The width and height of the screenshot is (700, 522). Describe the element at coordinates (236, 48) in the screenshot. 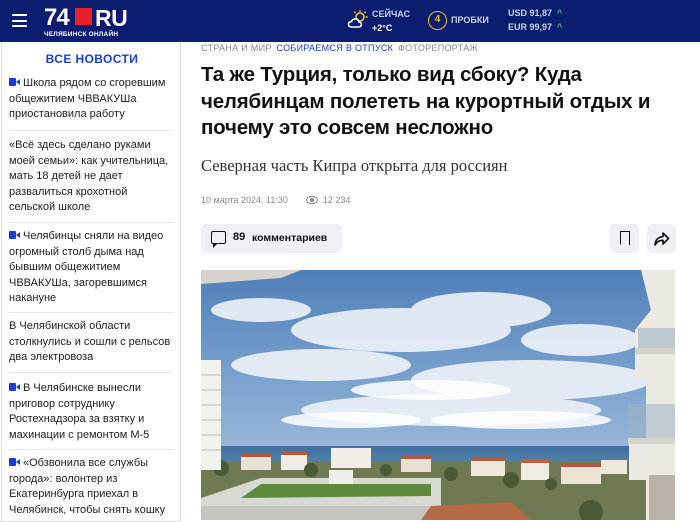

I see `breadcrumb-rubric: СТРАНА И МИР` at that location.